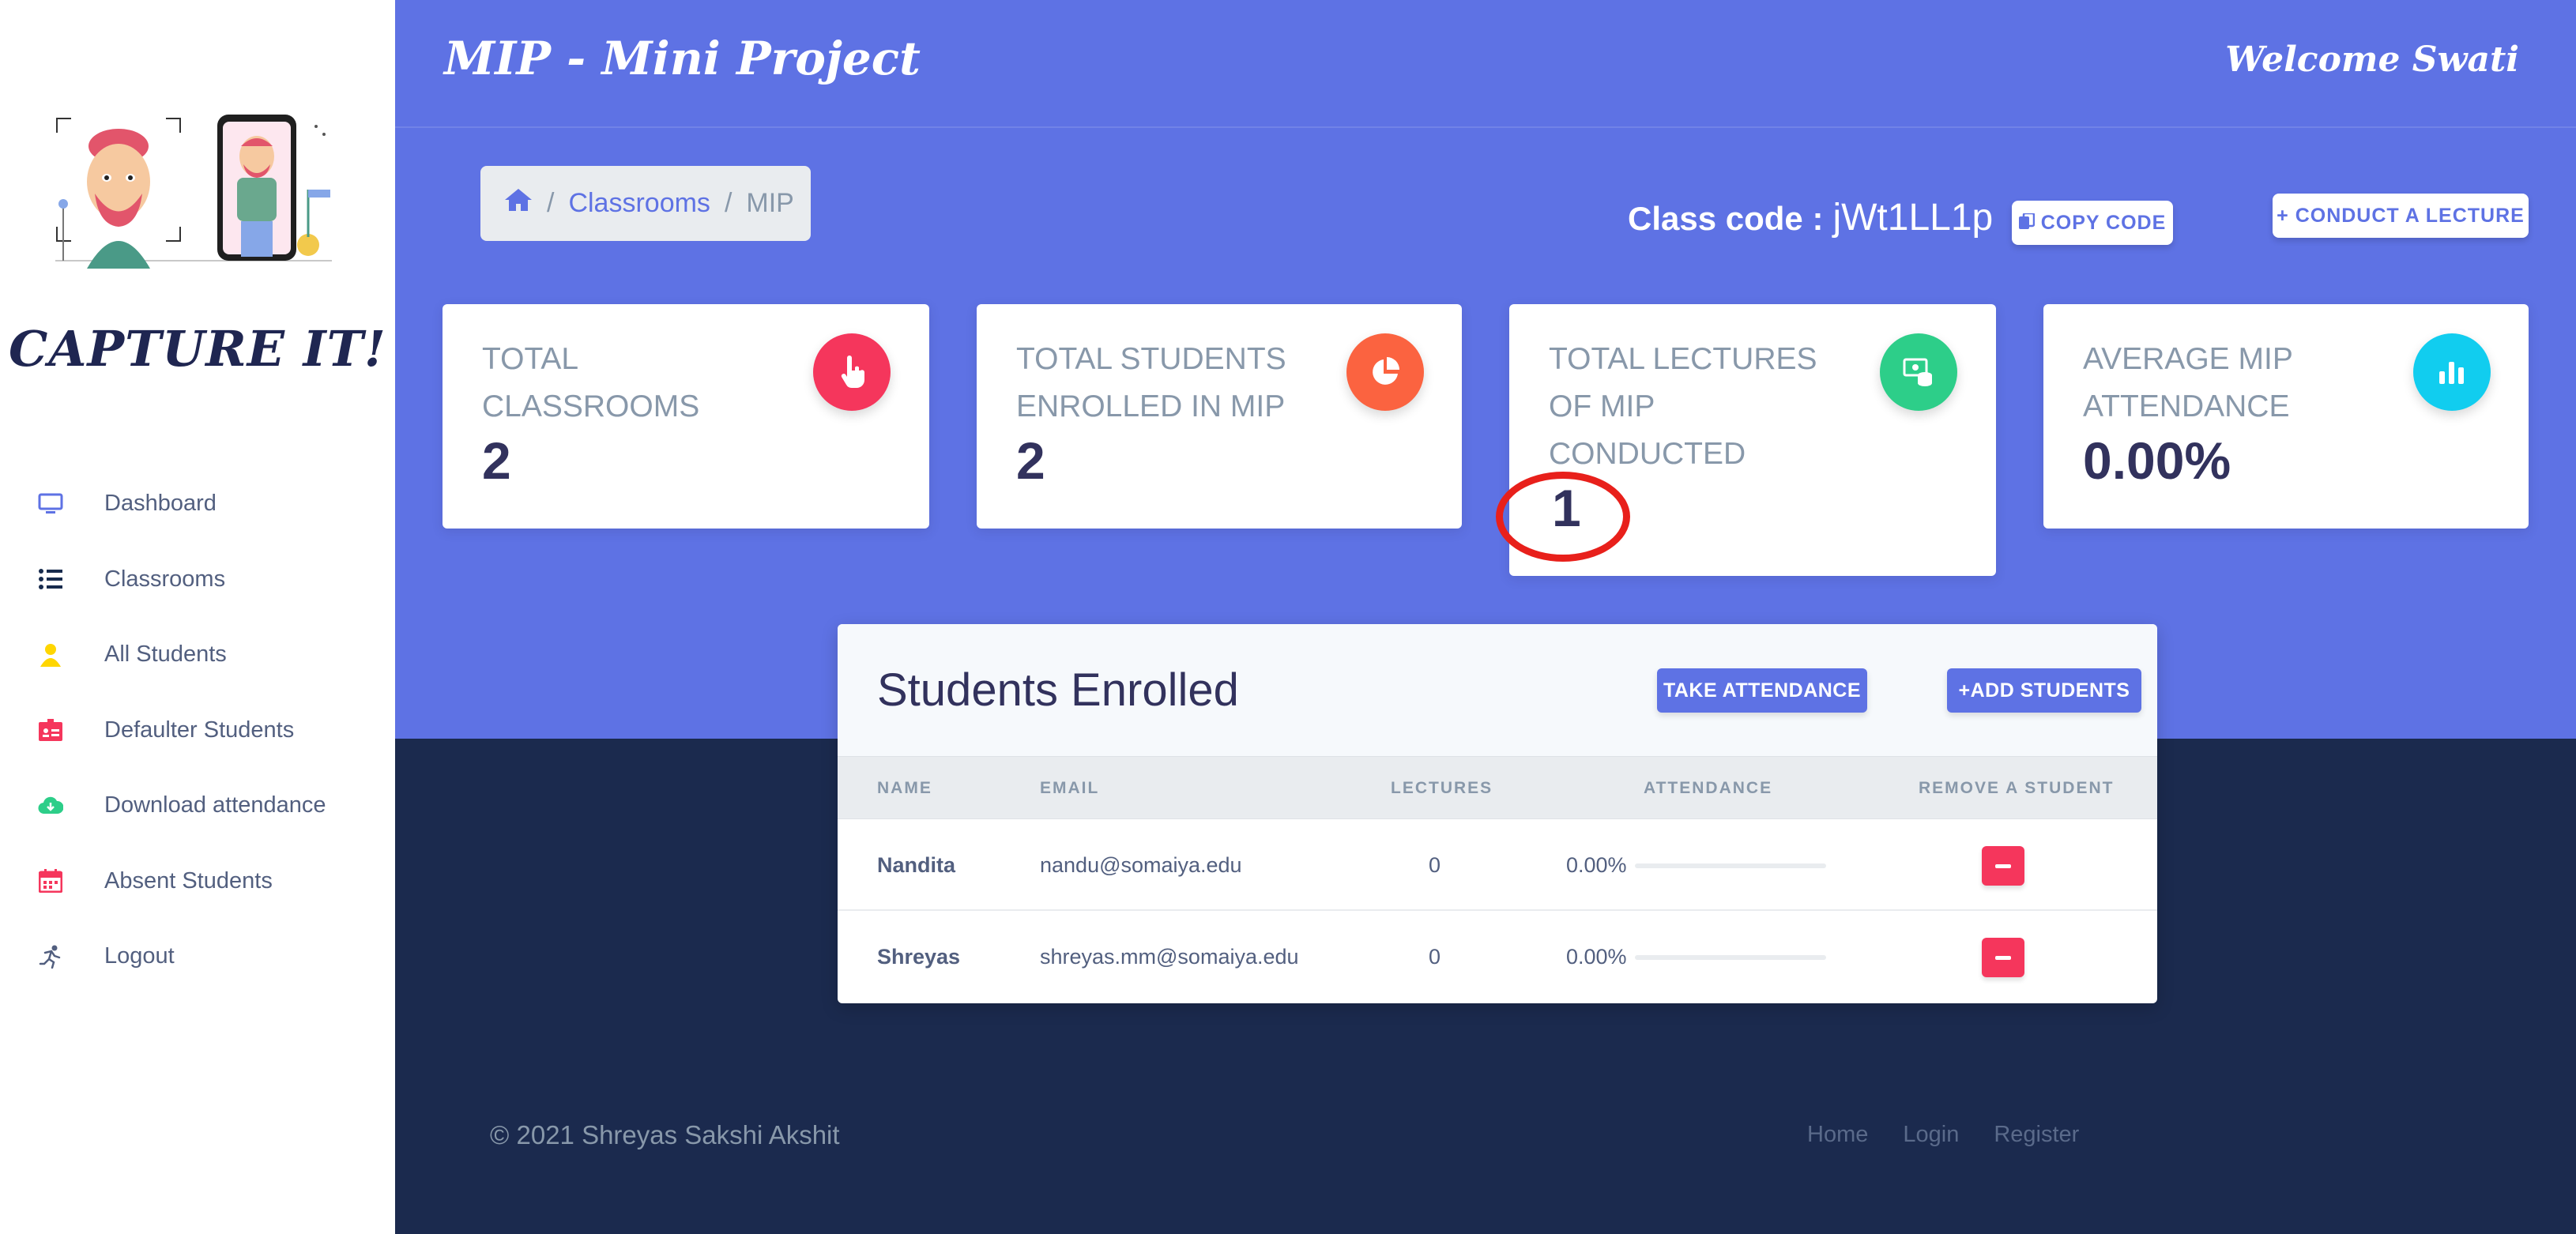  I want to click on cloud-download-icon, so click(50, 806).